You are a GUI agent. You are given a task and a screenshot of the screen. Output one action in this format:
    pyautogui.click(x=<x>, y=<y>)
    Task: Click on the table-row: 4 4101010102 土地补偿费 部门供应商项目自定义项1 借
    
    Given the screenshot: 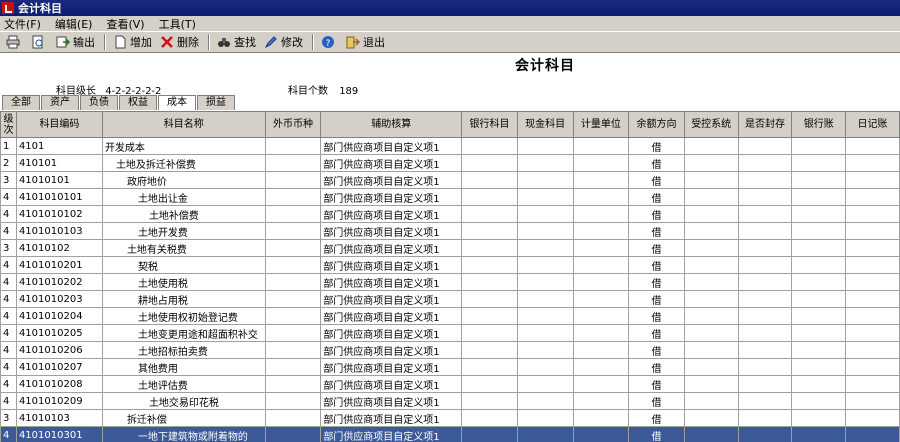 What is the action you would take?
    pyautogui.click(x=450, y=214)
    